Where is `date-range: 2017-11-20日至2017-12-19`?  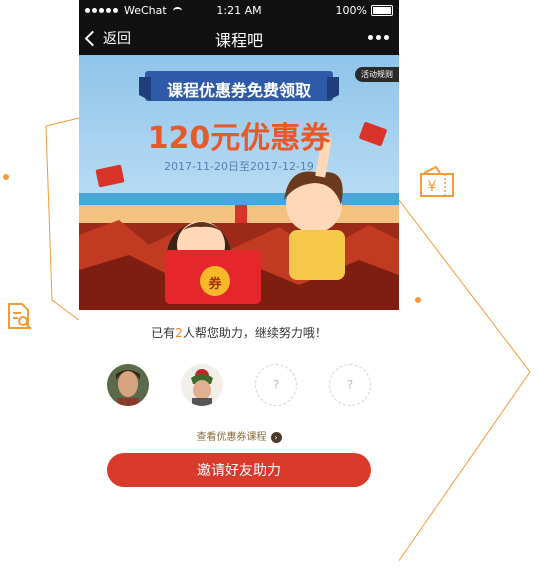 date-range: 2017-11-20日至2017-12-19 is located at coordinates (239, 166).